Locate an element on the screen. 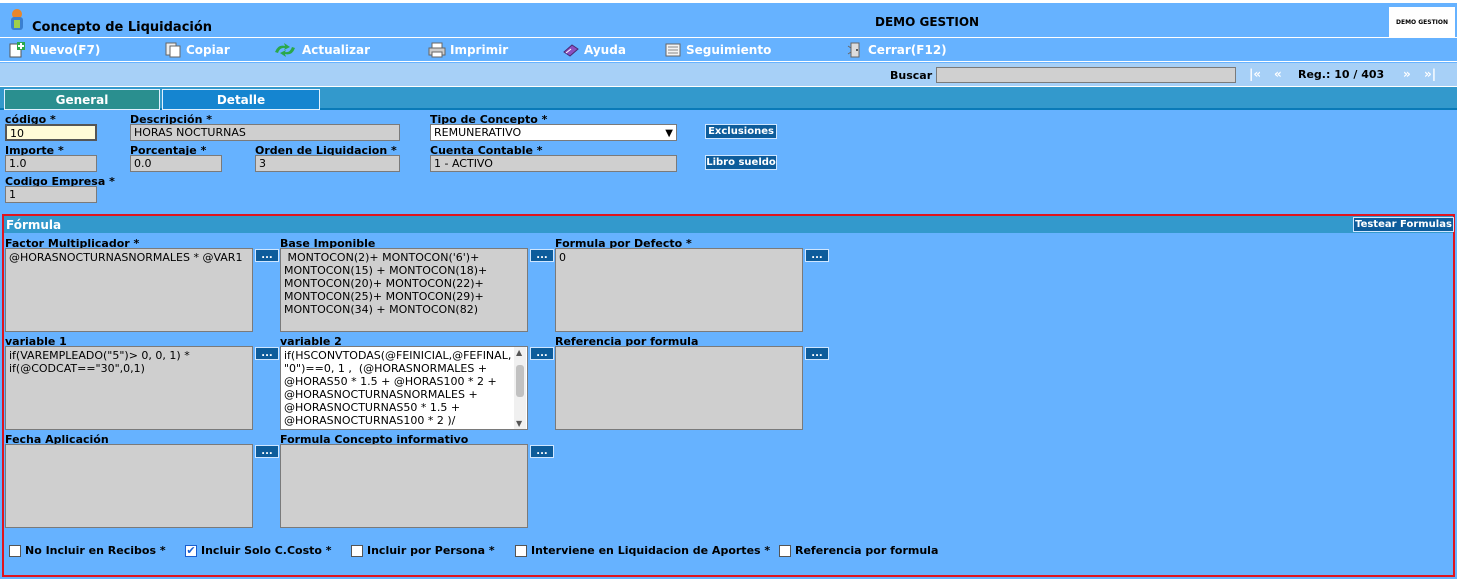 The height and width of the screenshot is (579, 1457). no-incluir-recibos-checkbox is located at coordinates (15, 550).